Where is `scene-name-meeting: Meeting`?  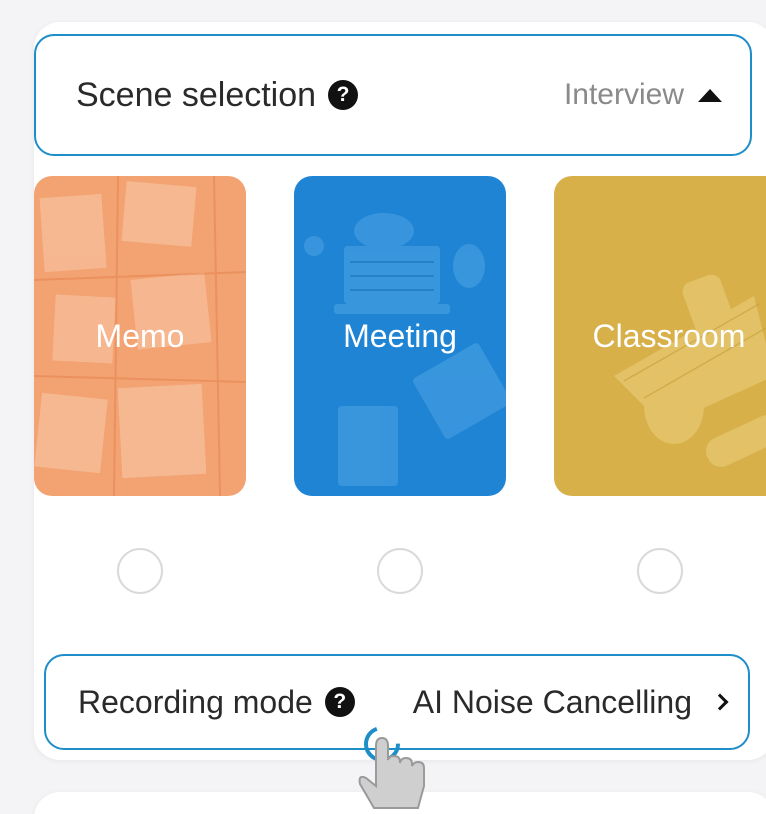
scene-name-meeting: Meeting is located at coordinates (400, 335).